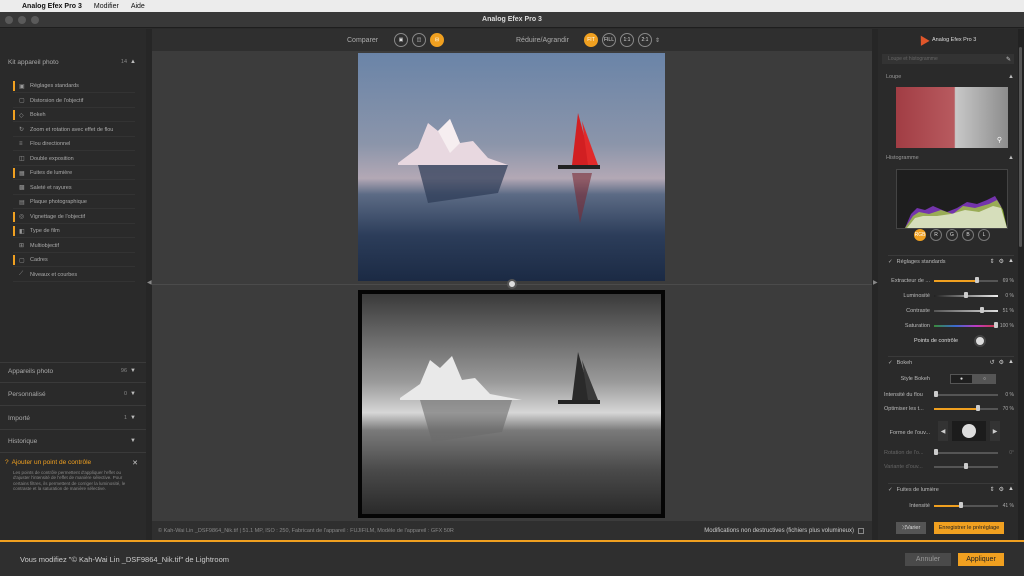 This screenshot has width=1024, height=576. I want to click on pin-icon: ⚲, so click(999, 140).